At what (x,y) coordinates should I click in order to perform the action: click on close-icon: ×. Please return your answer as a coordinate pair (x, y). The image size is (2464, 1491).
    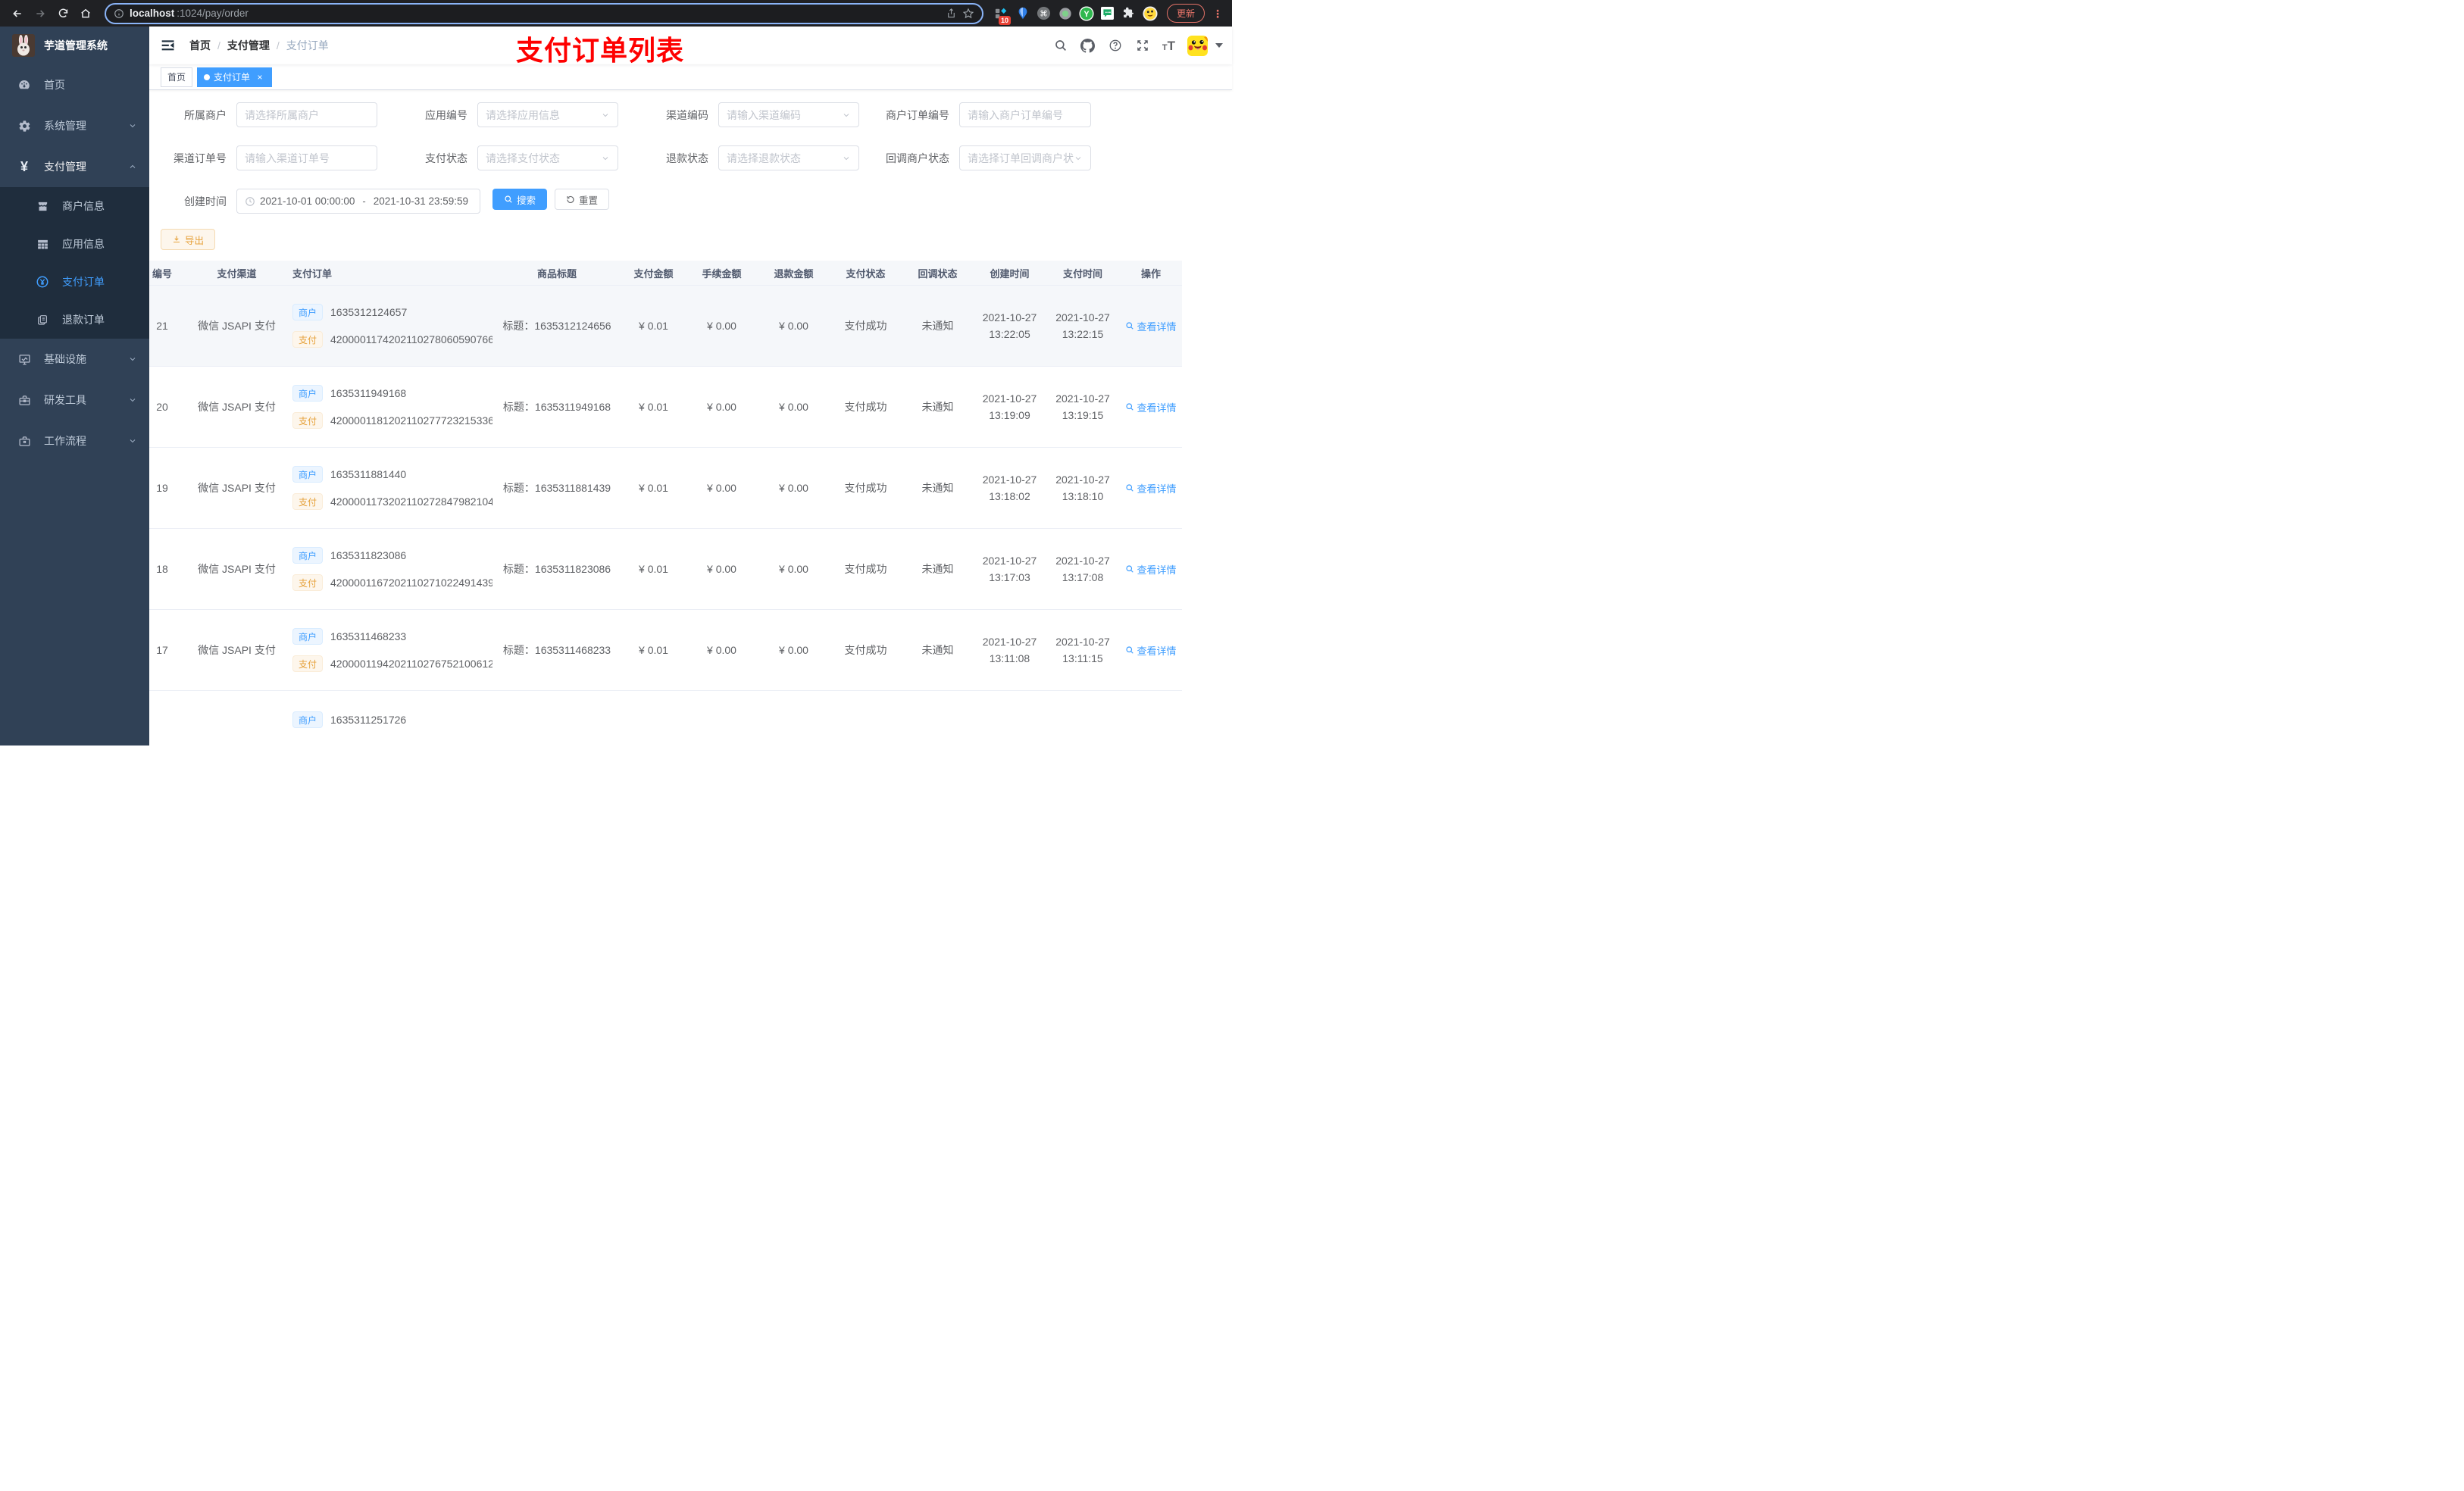
    Looking at the image, I should click on (260, 77).